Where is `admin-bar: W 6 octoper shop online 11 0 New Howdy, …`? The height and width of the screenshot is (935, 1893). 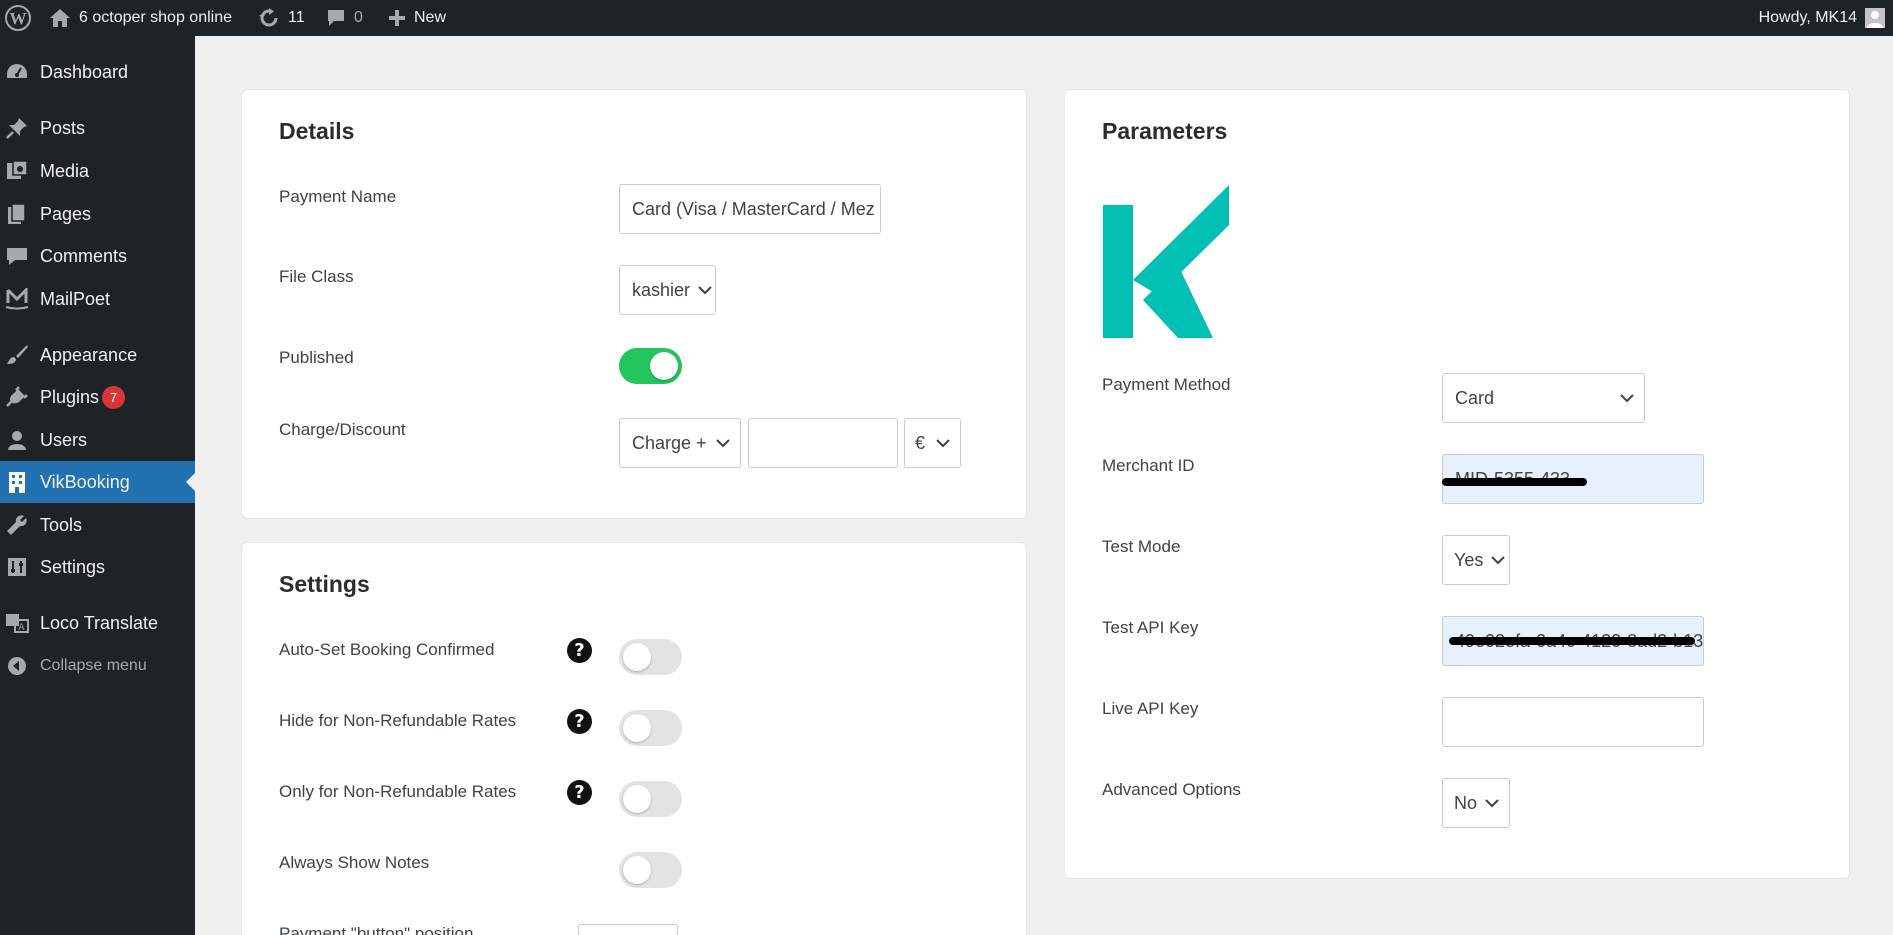
admin-bar: W 6 octoper shop online 11 0 New Howdy, … is located at coordinates (946, 18).